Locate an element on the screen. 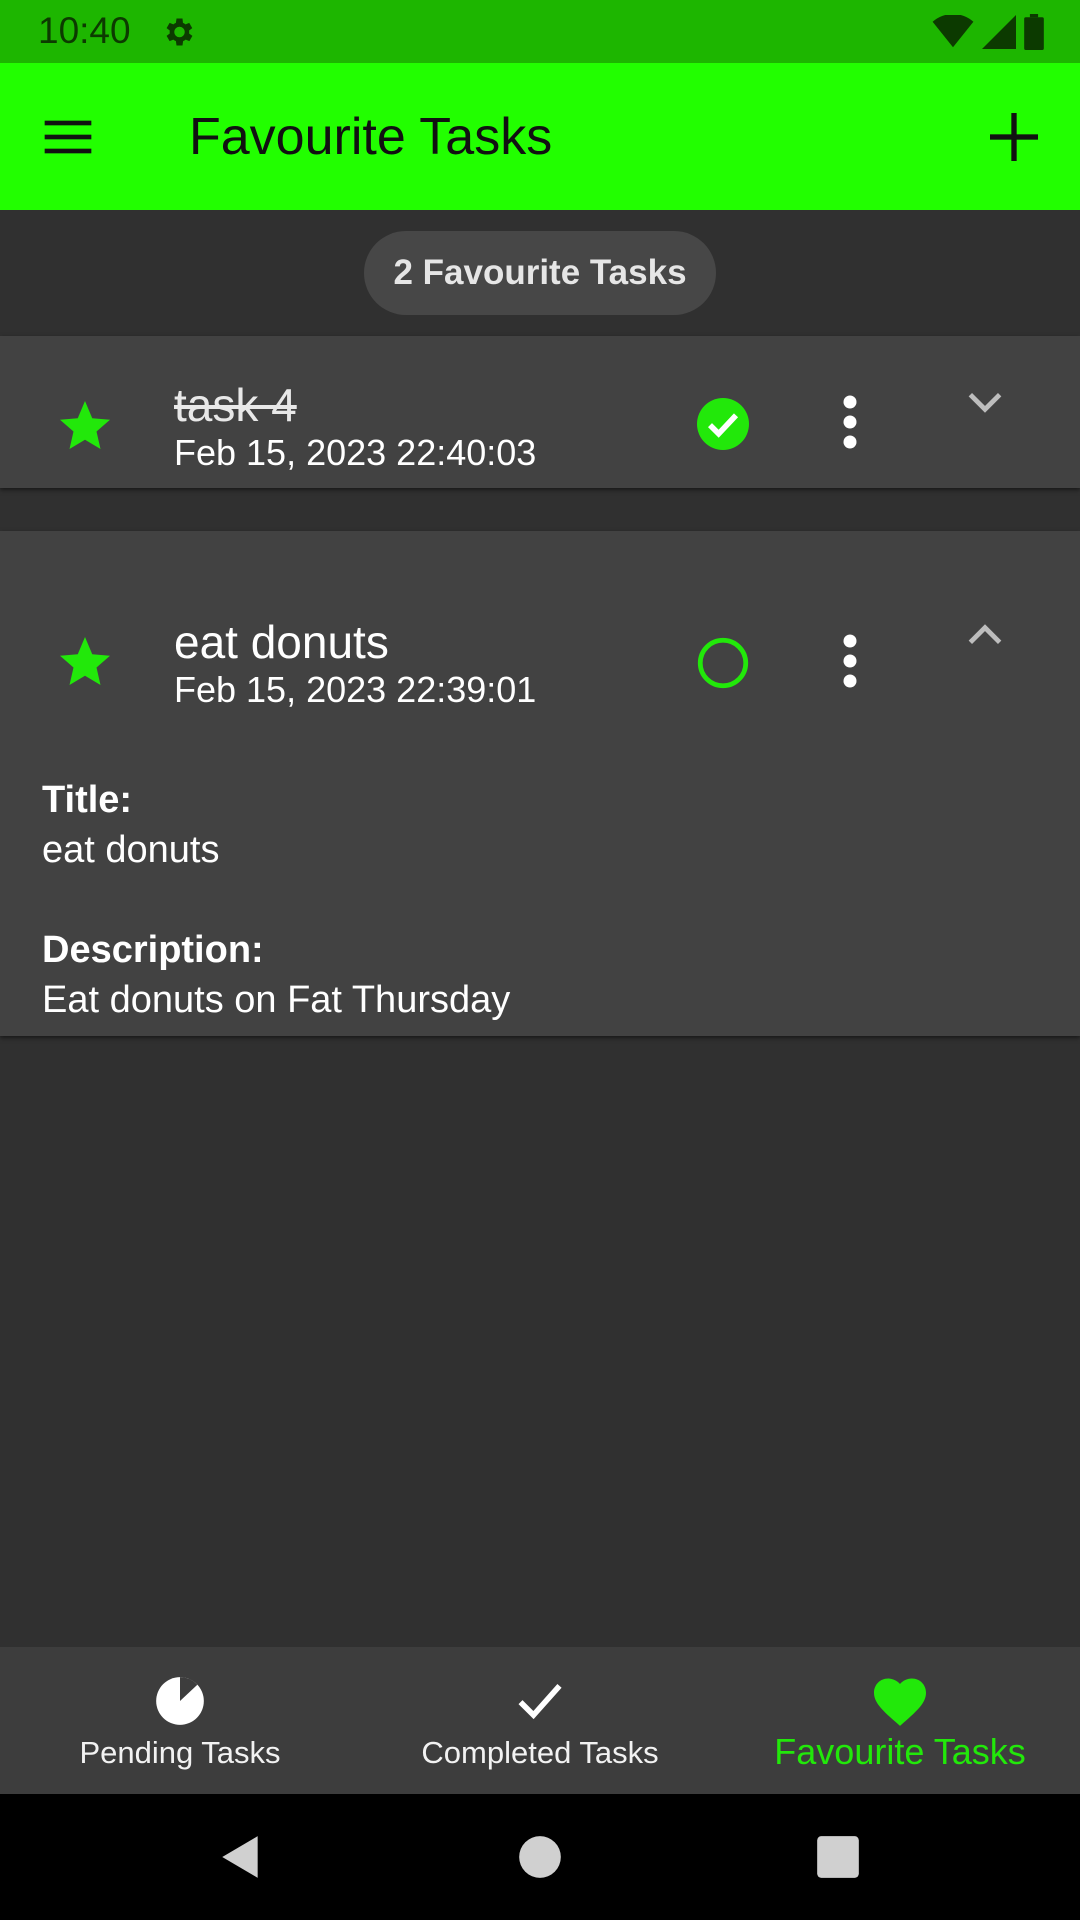 The height and width of the screenshot is (1920, 1080). chevron-down-icon is located at coordinates (985, 402).